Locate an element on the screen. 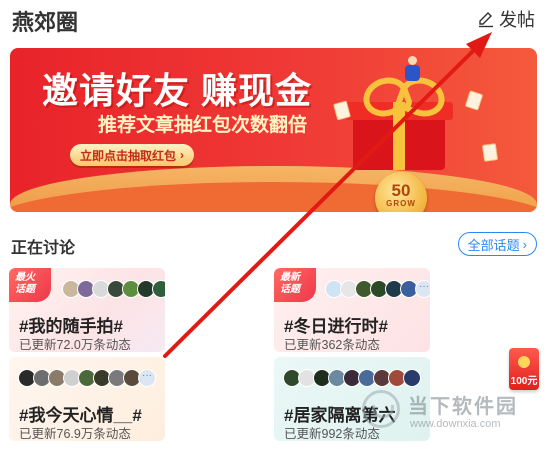  coin-number: 50 is located at coordinates (401, 190).